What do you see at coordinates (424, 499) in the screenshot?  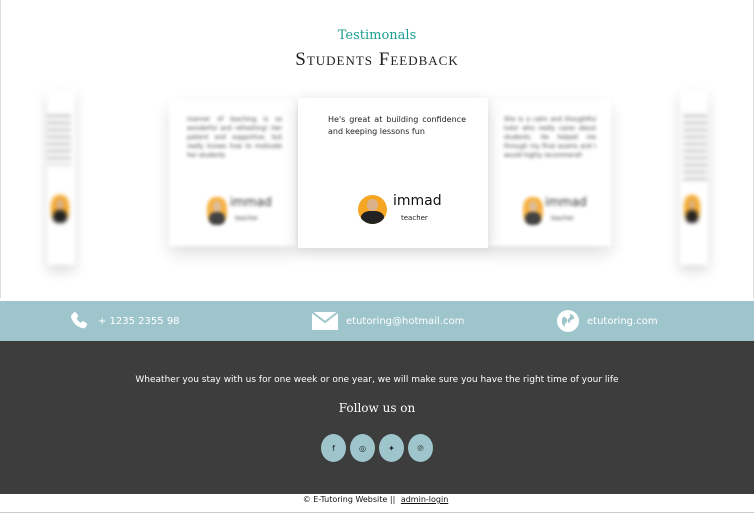 I see `admin-login-link: admin-login` at bounding box center [424, 499].